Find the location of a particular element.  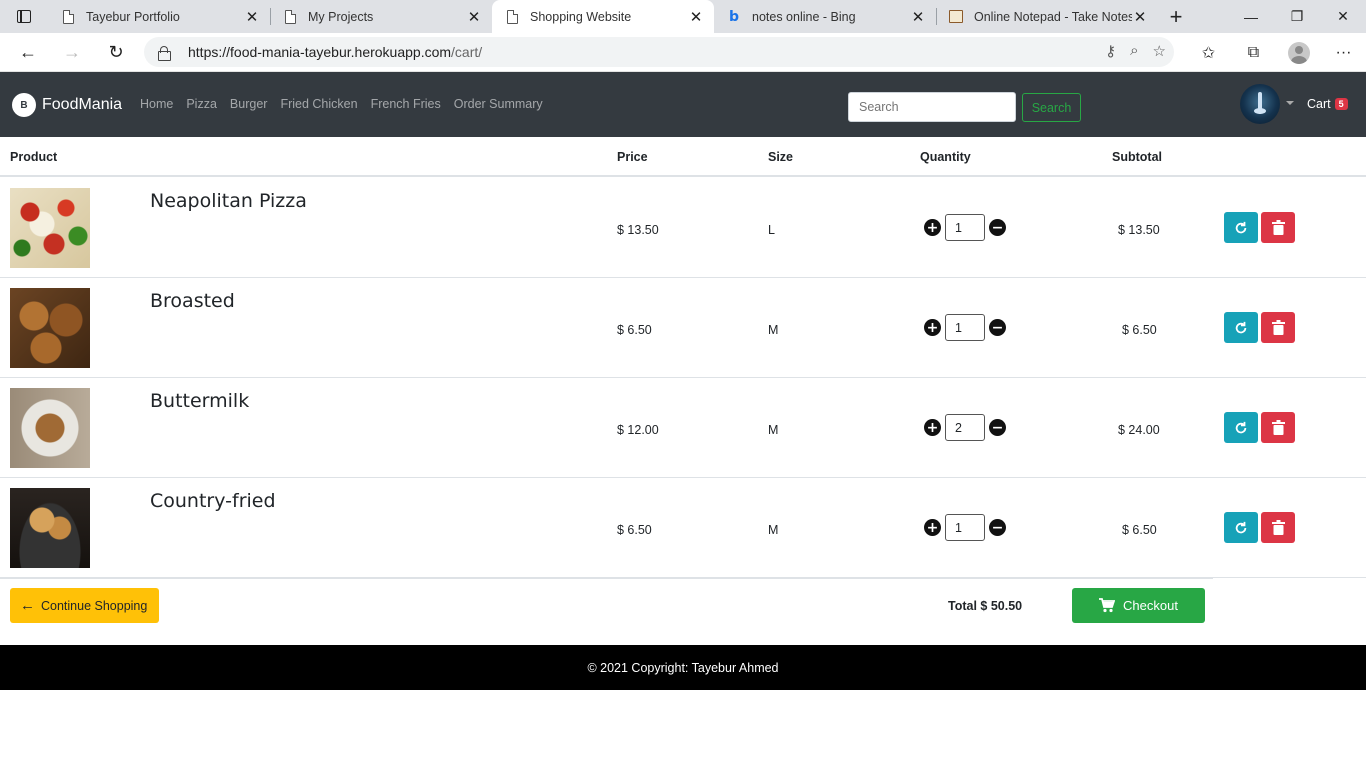

nav-link-fried-chicken: Fried Chicken is located at coordinates (318, 104).